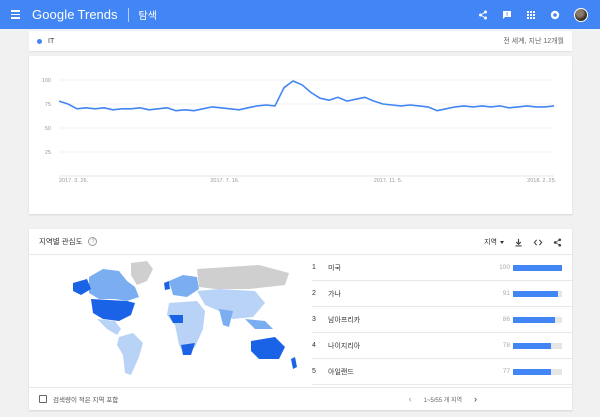 The image size is (600, 417). What do you see at coordinates (74, 181) in the screenshot?
I see `x-tick-label: 2017. 3. 26.` at bounding box center [74, 181].